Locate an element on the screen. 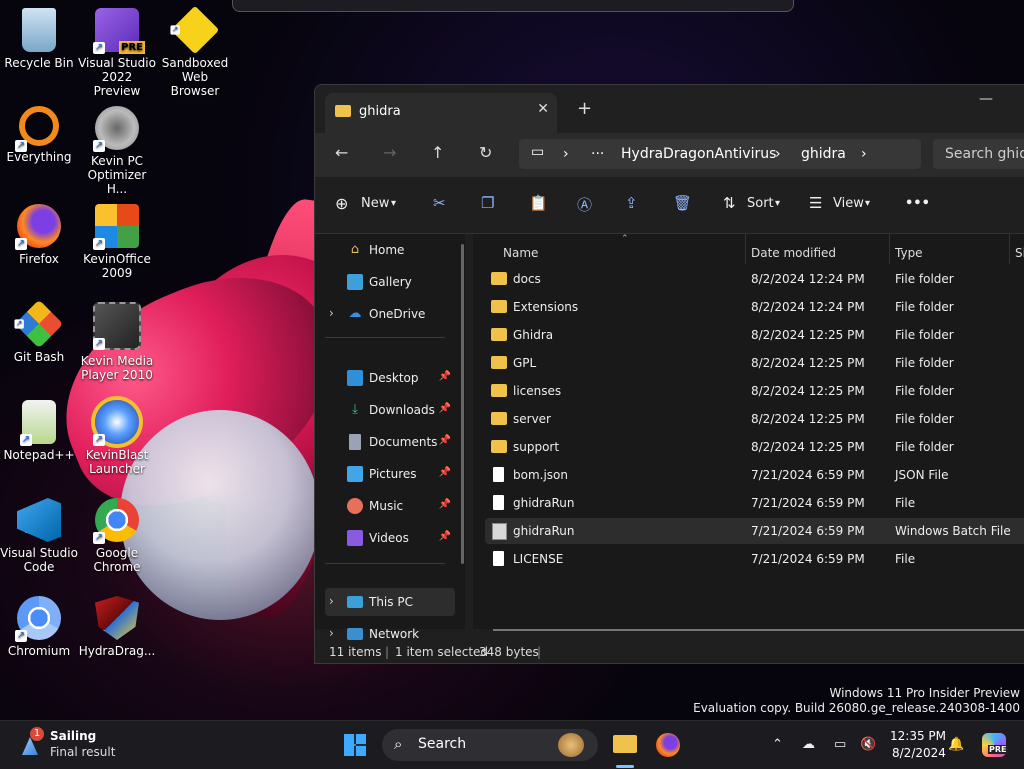 Image resolution: width=1024 pixels, height=769 pixels. up-arrow-icon: ↑ is located at coordinates (437, 152).